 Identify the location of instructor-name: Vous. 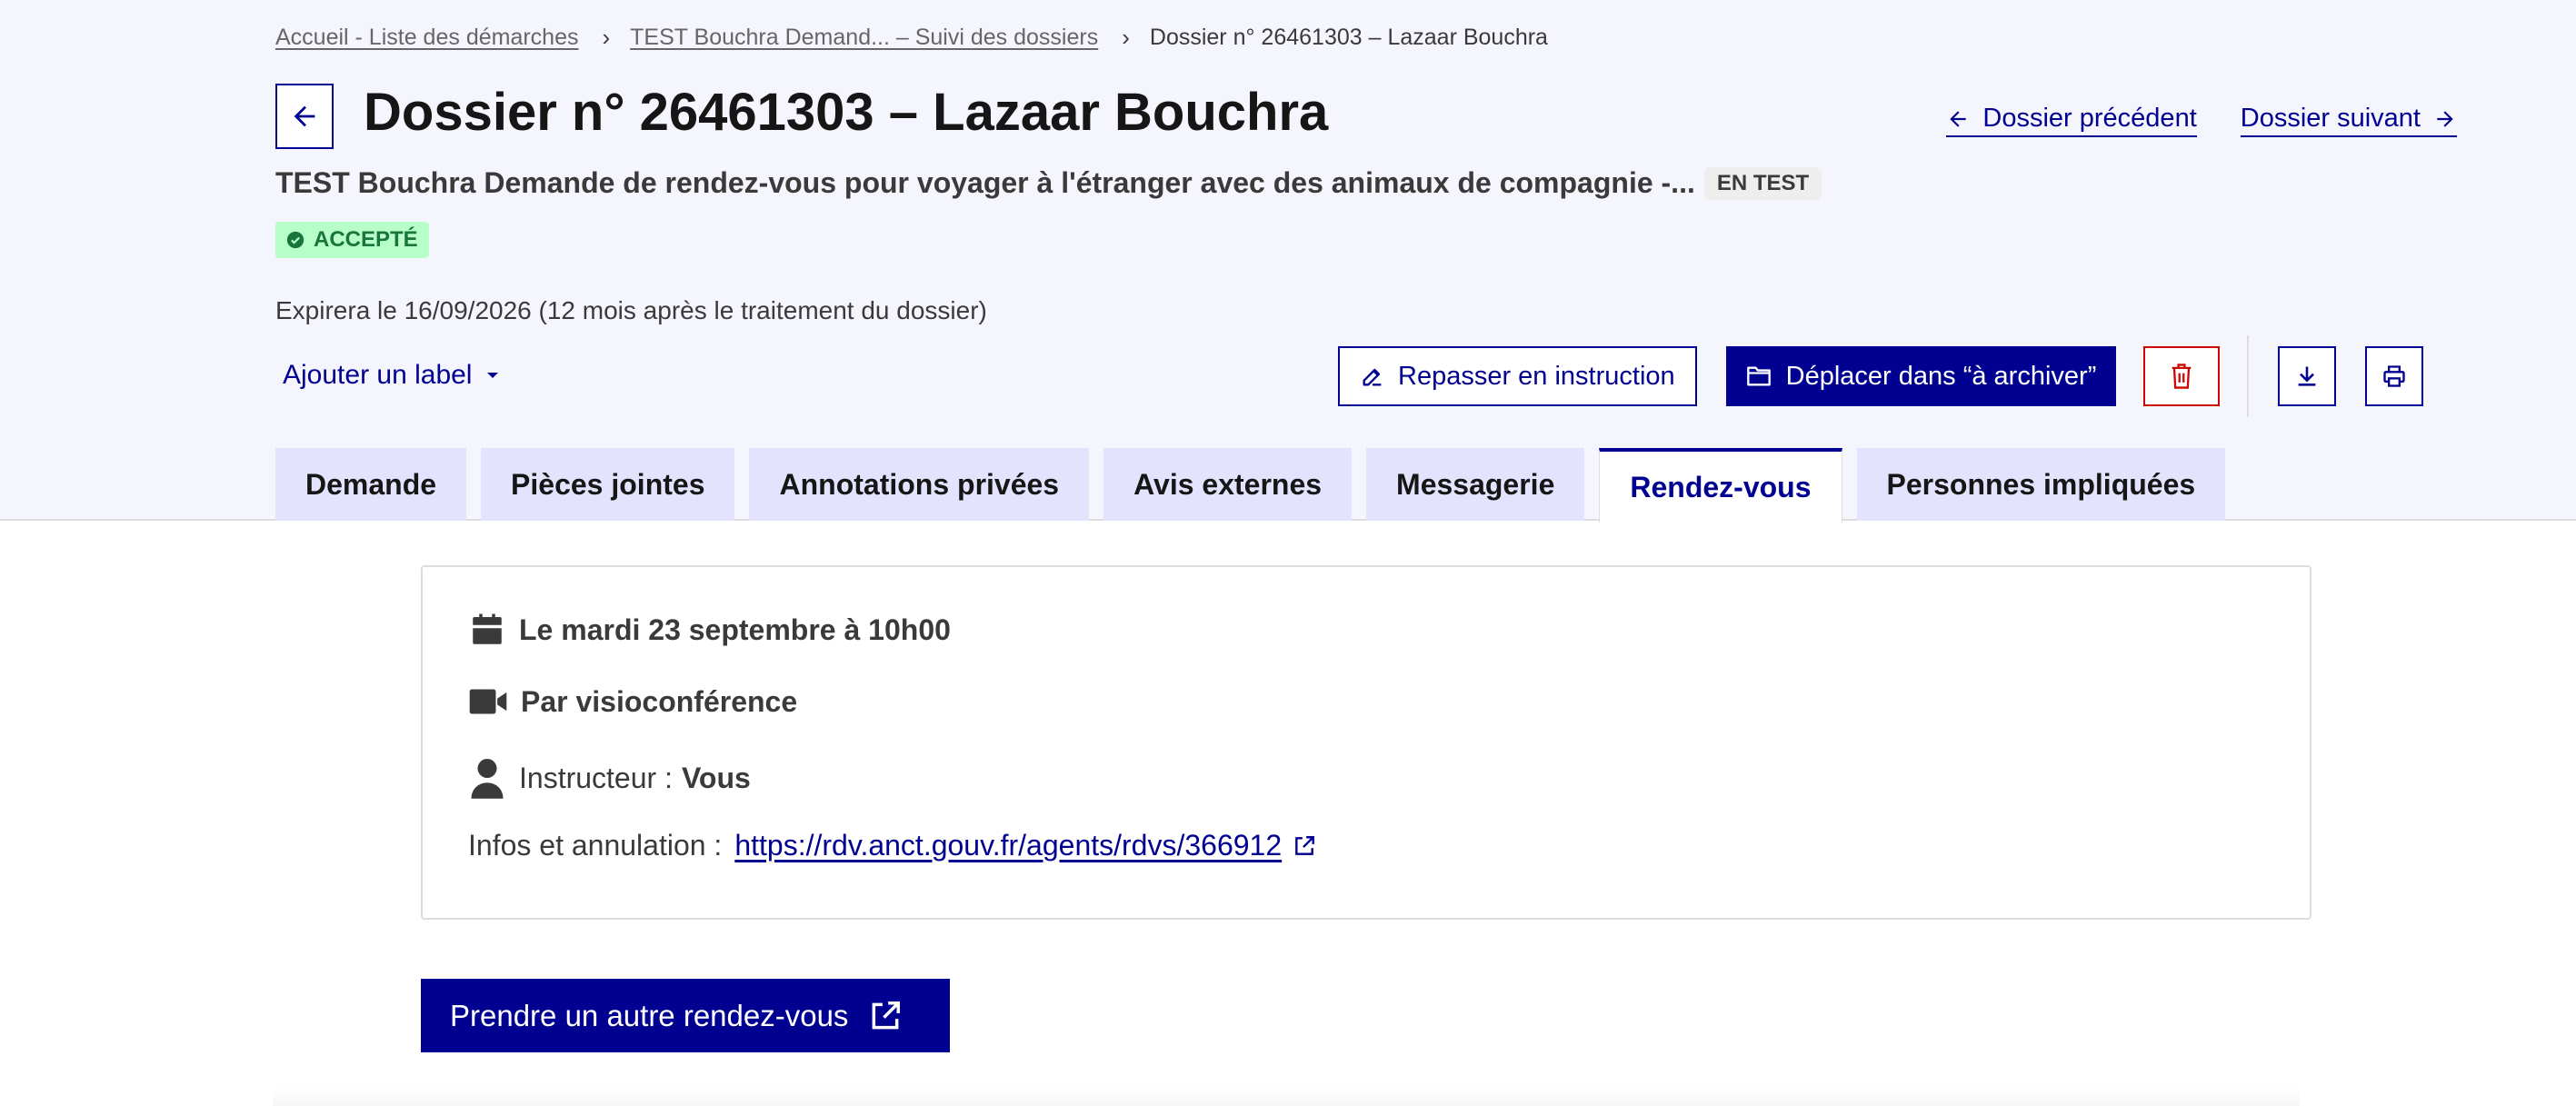
(716, 777).